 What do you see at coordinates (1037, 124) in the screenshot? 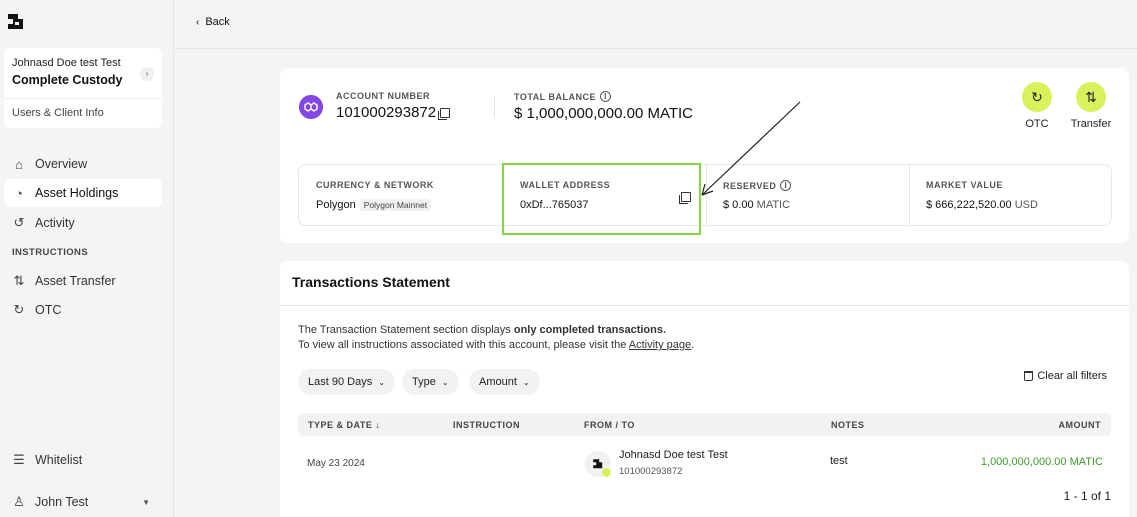
I see `otc-label: OTC` at bounding box center [1037, 124].